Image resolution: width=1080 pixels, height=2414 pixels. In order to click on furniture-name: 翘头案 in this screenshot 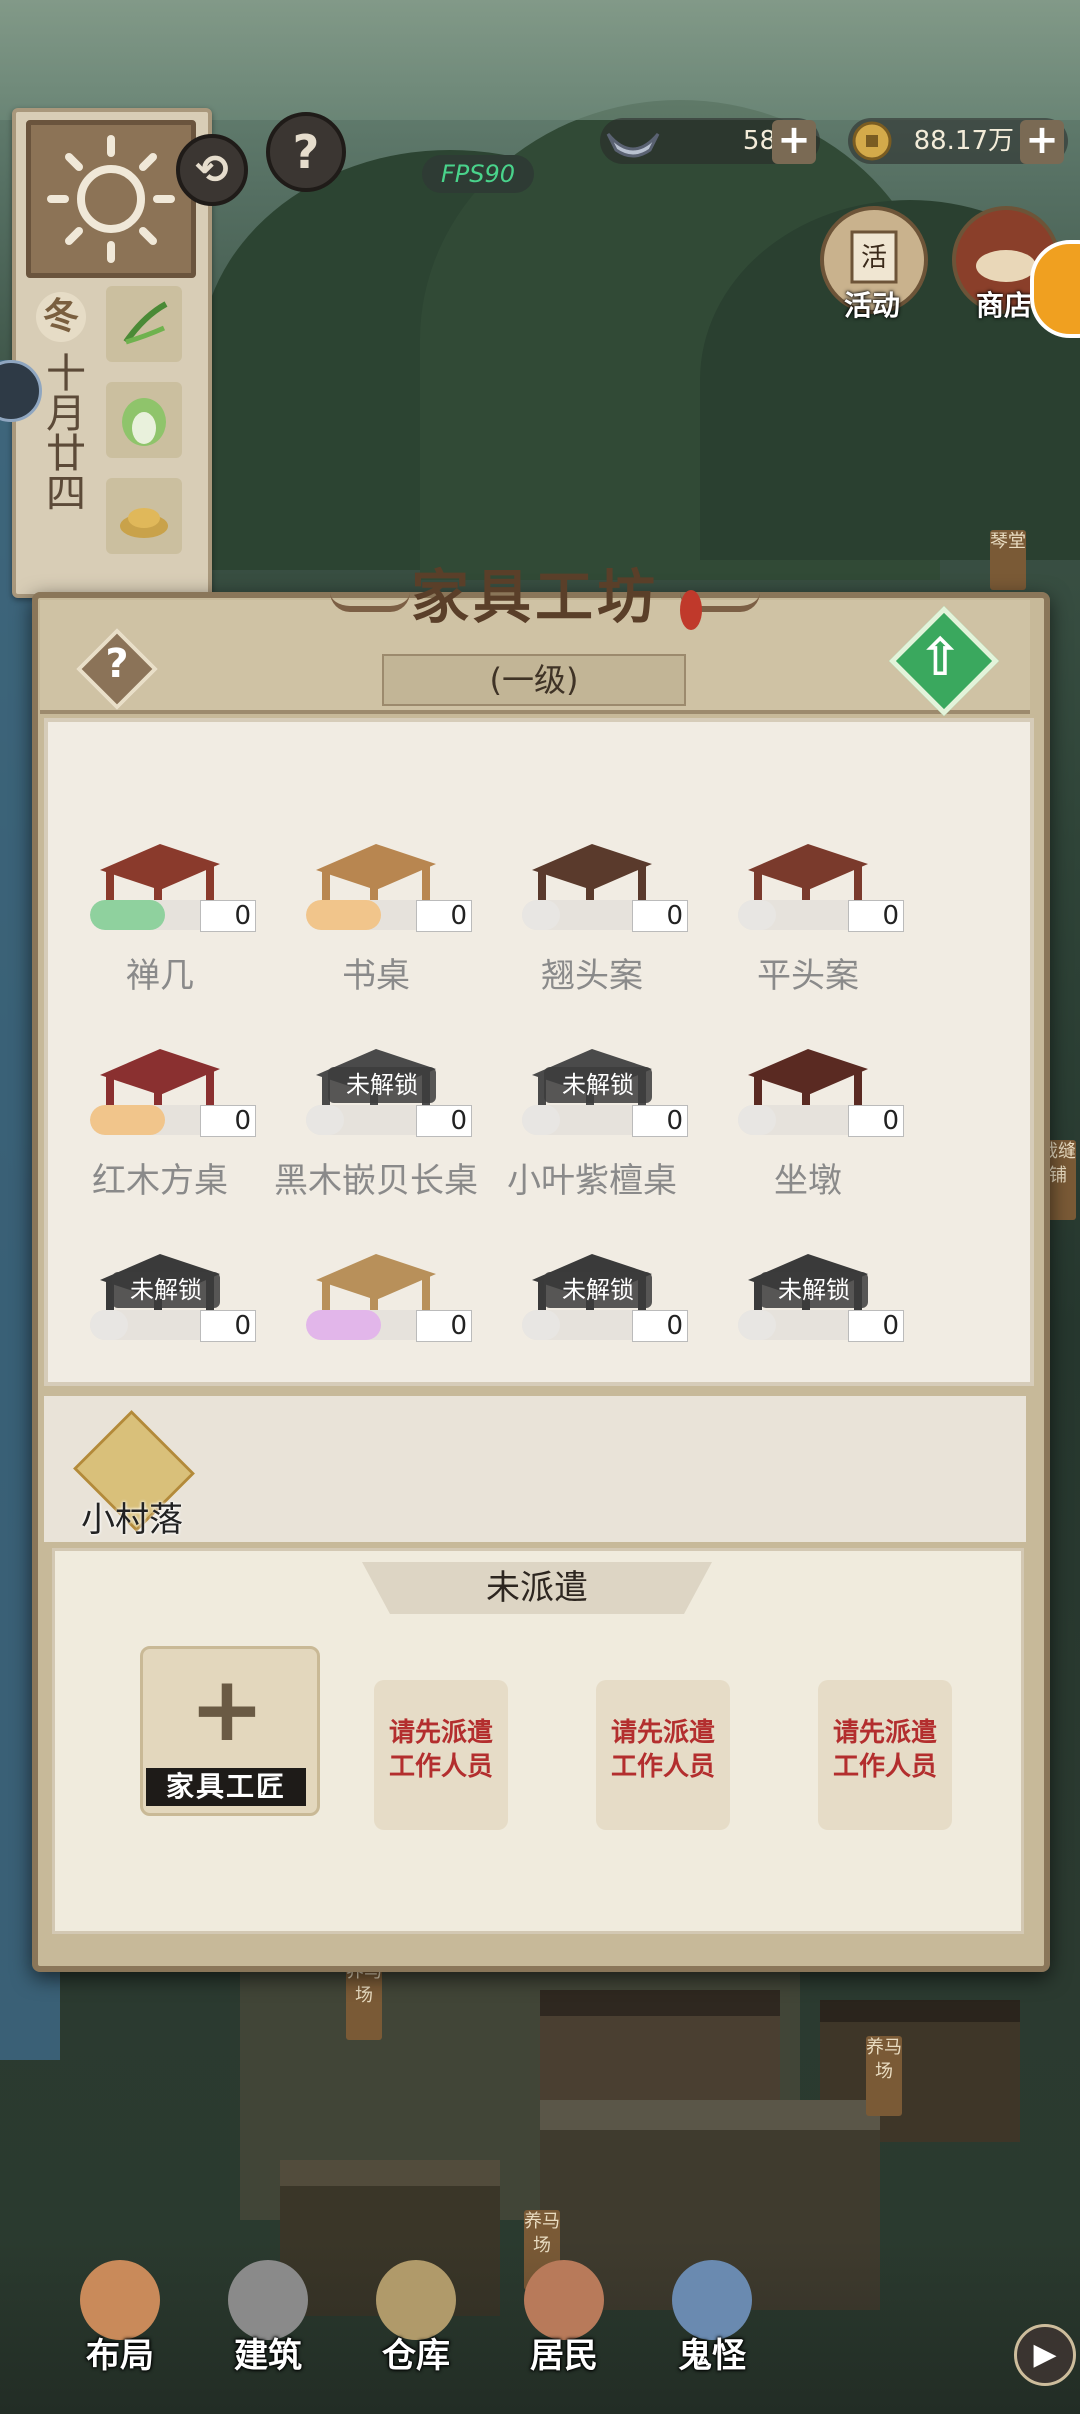, I will do `click(592, 976)`.